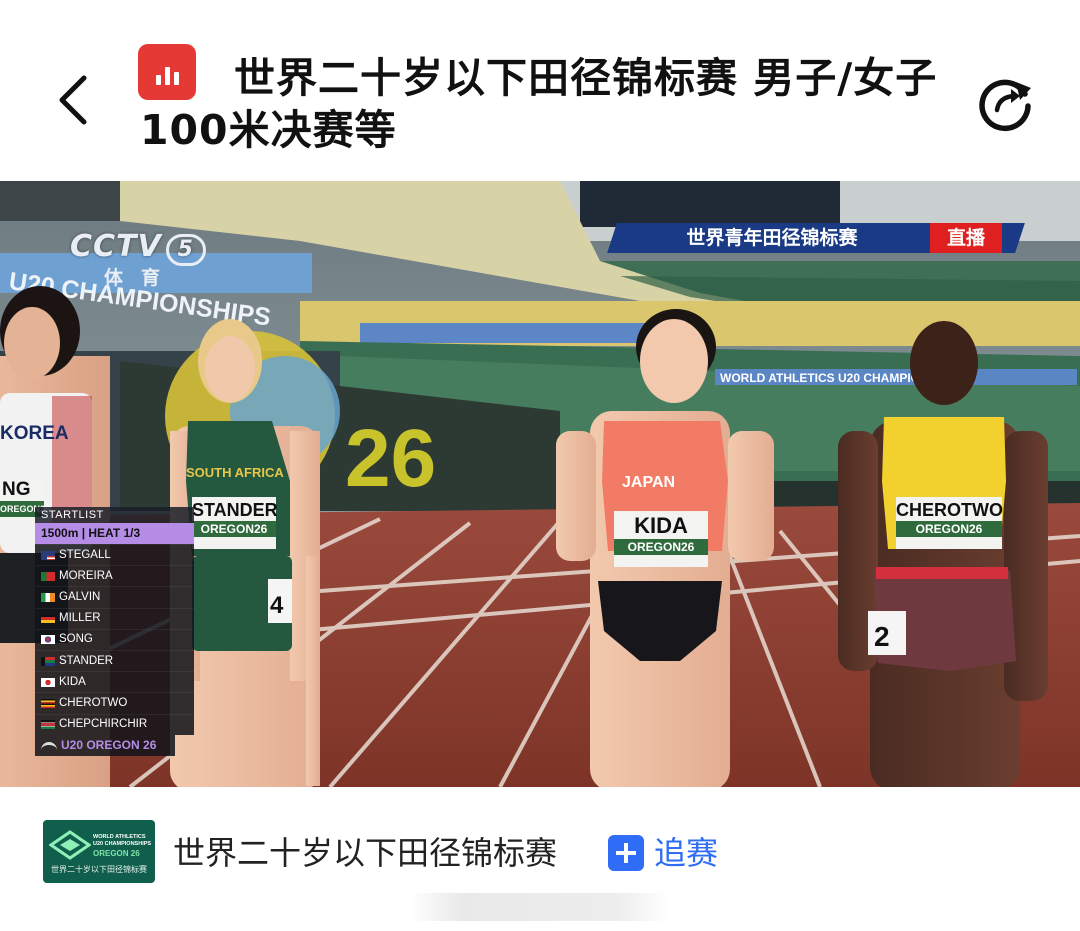 This screenshot has width=1080, height=931. What do you see at coordinates (648, 482) in the screenshot?
I see `shirt-text-japan: JAPAN` at bounding box center [648, 482].